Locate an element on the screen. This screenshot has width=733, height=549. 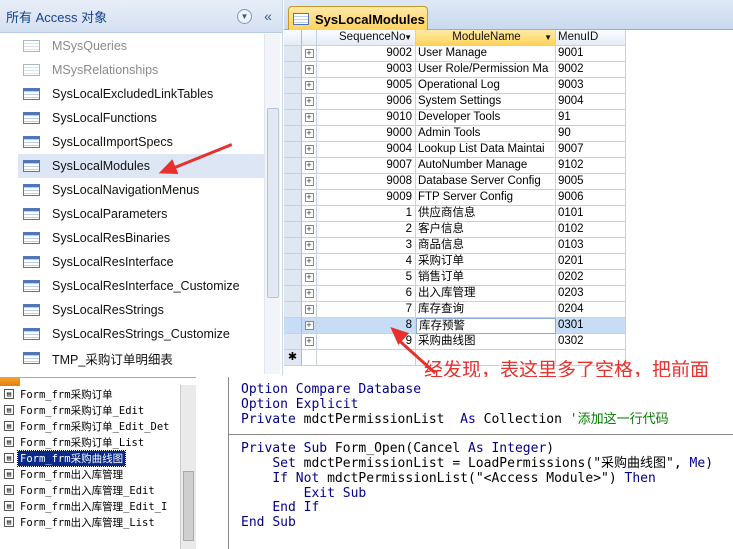
cell-menuid: 9006 is located at coordinates (591, 198).